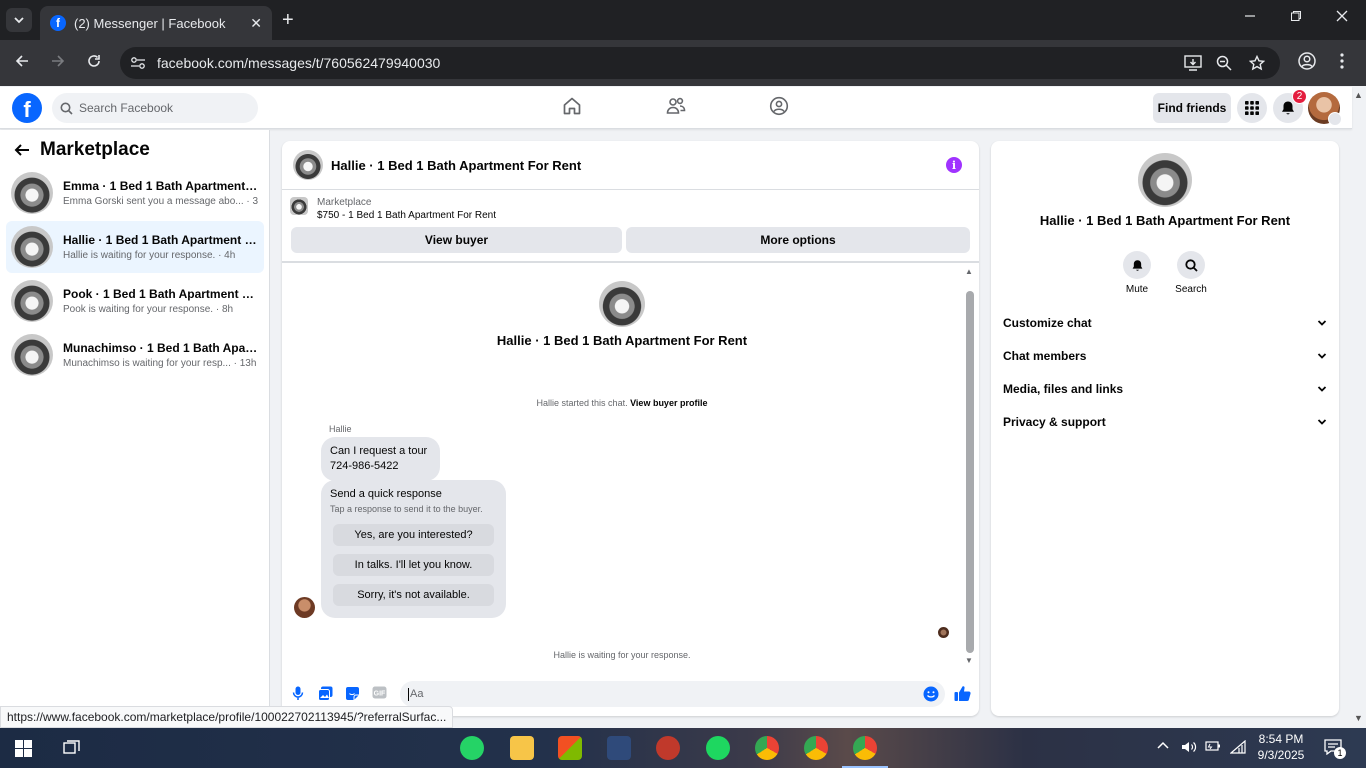  Describe the element at coordinates (572, 106) in the screenshot. I see `home-icon` at that location.